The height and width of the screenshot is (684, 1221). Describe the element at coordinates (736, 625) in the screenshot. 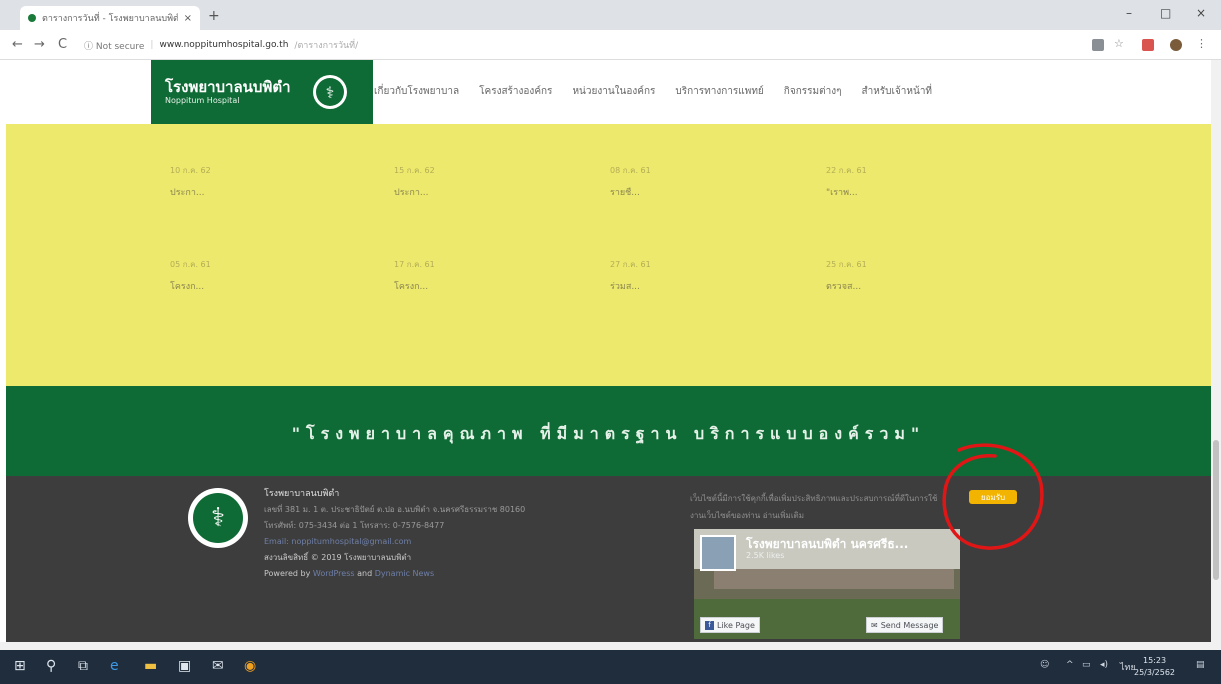

I see `fb-like-label: Like Page` at that location.